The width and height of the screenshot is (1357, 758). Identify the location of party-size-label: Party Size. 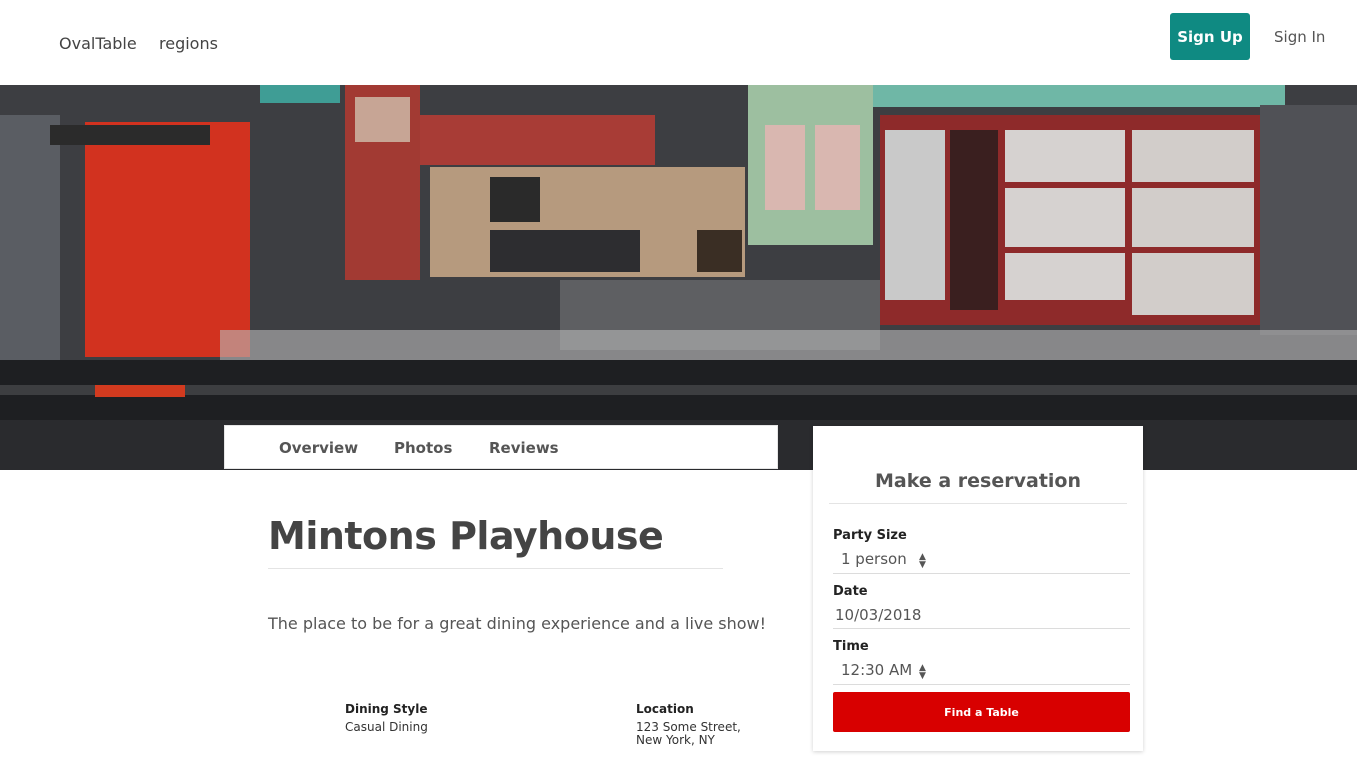
(870, 535).